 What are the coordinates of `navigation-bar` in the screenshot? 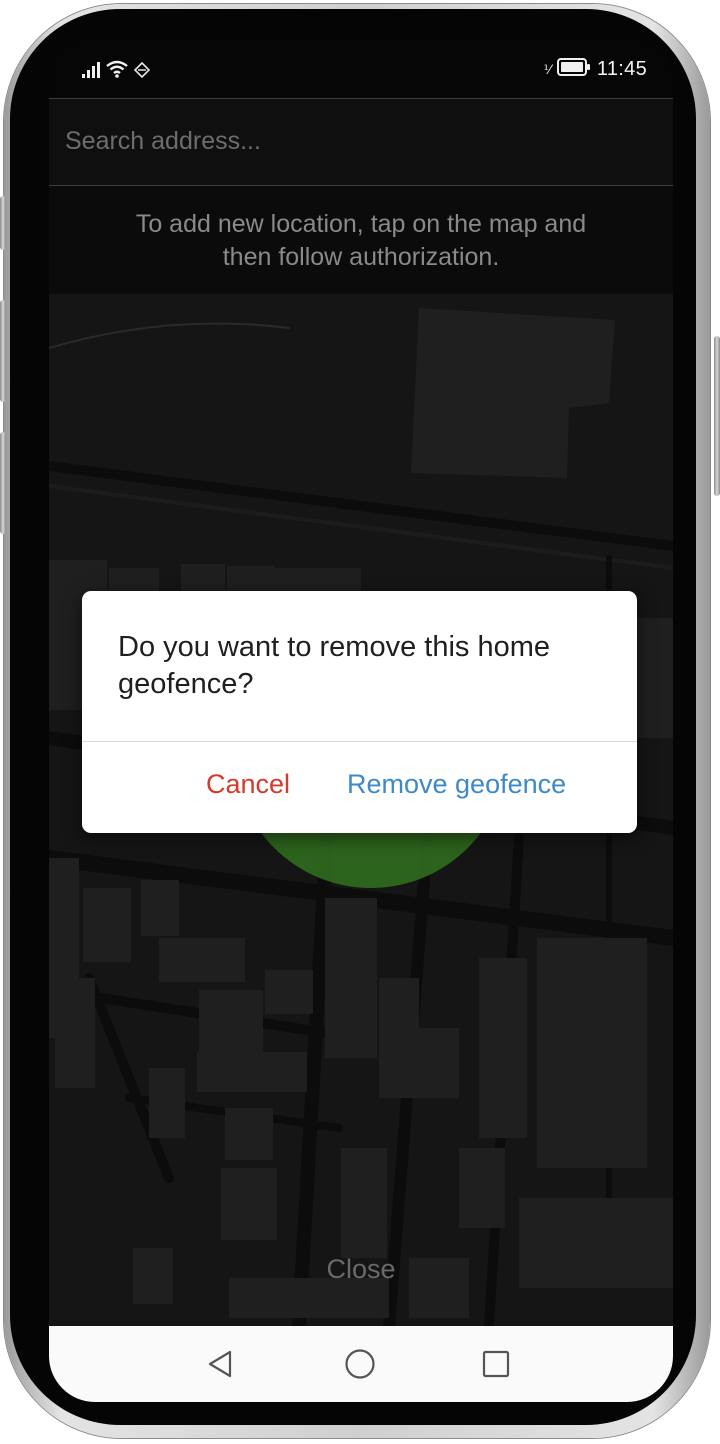 It's located at (361, 1364).